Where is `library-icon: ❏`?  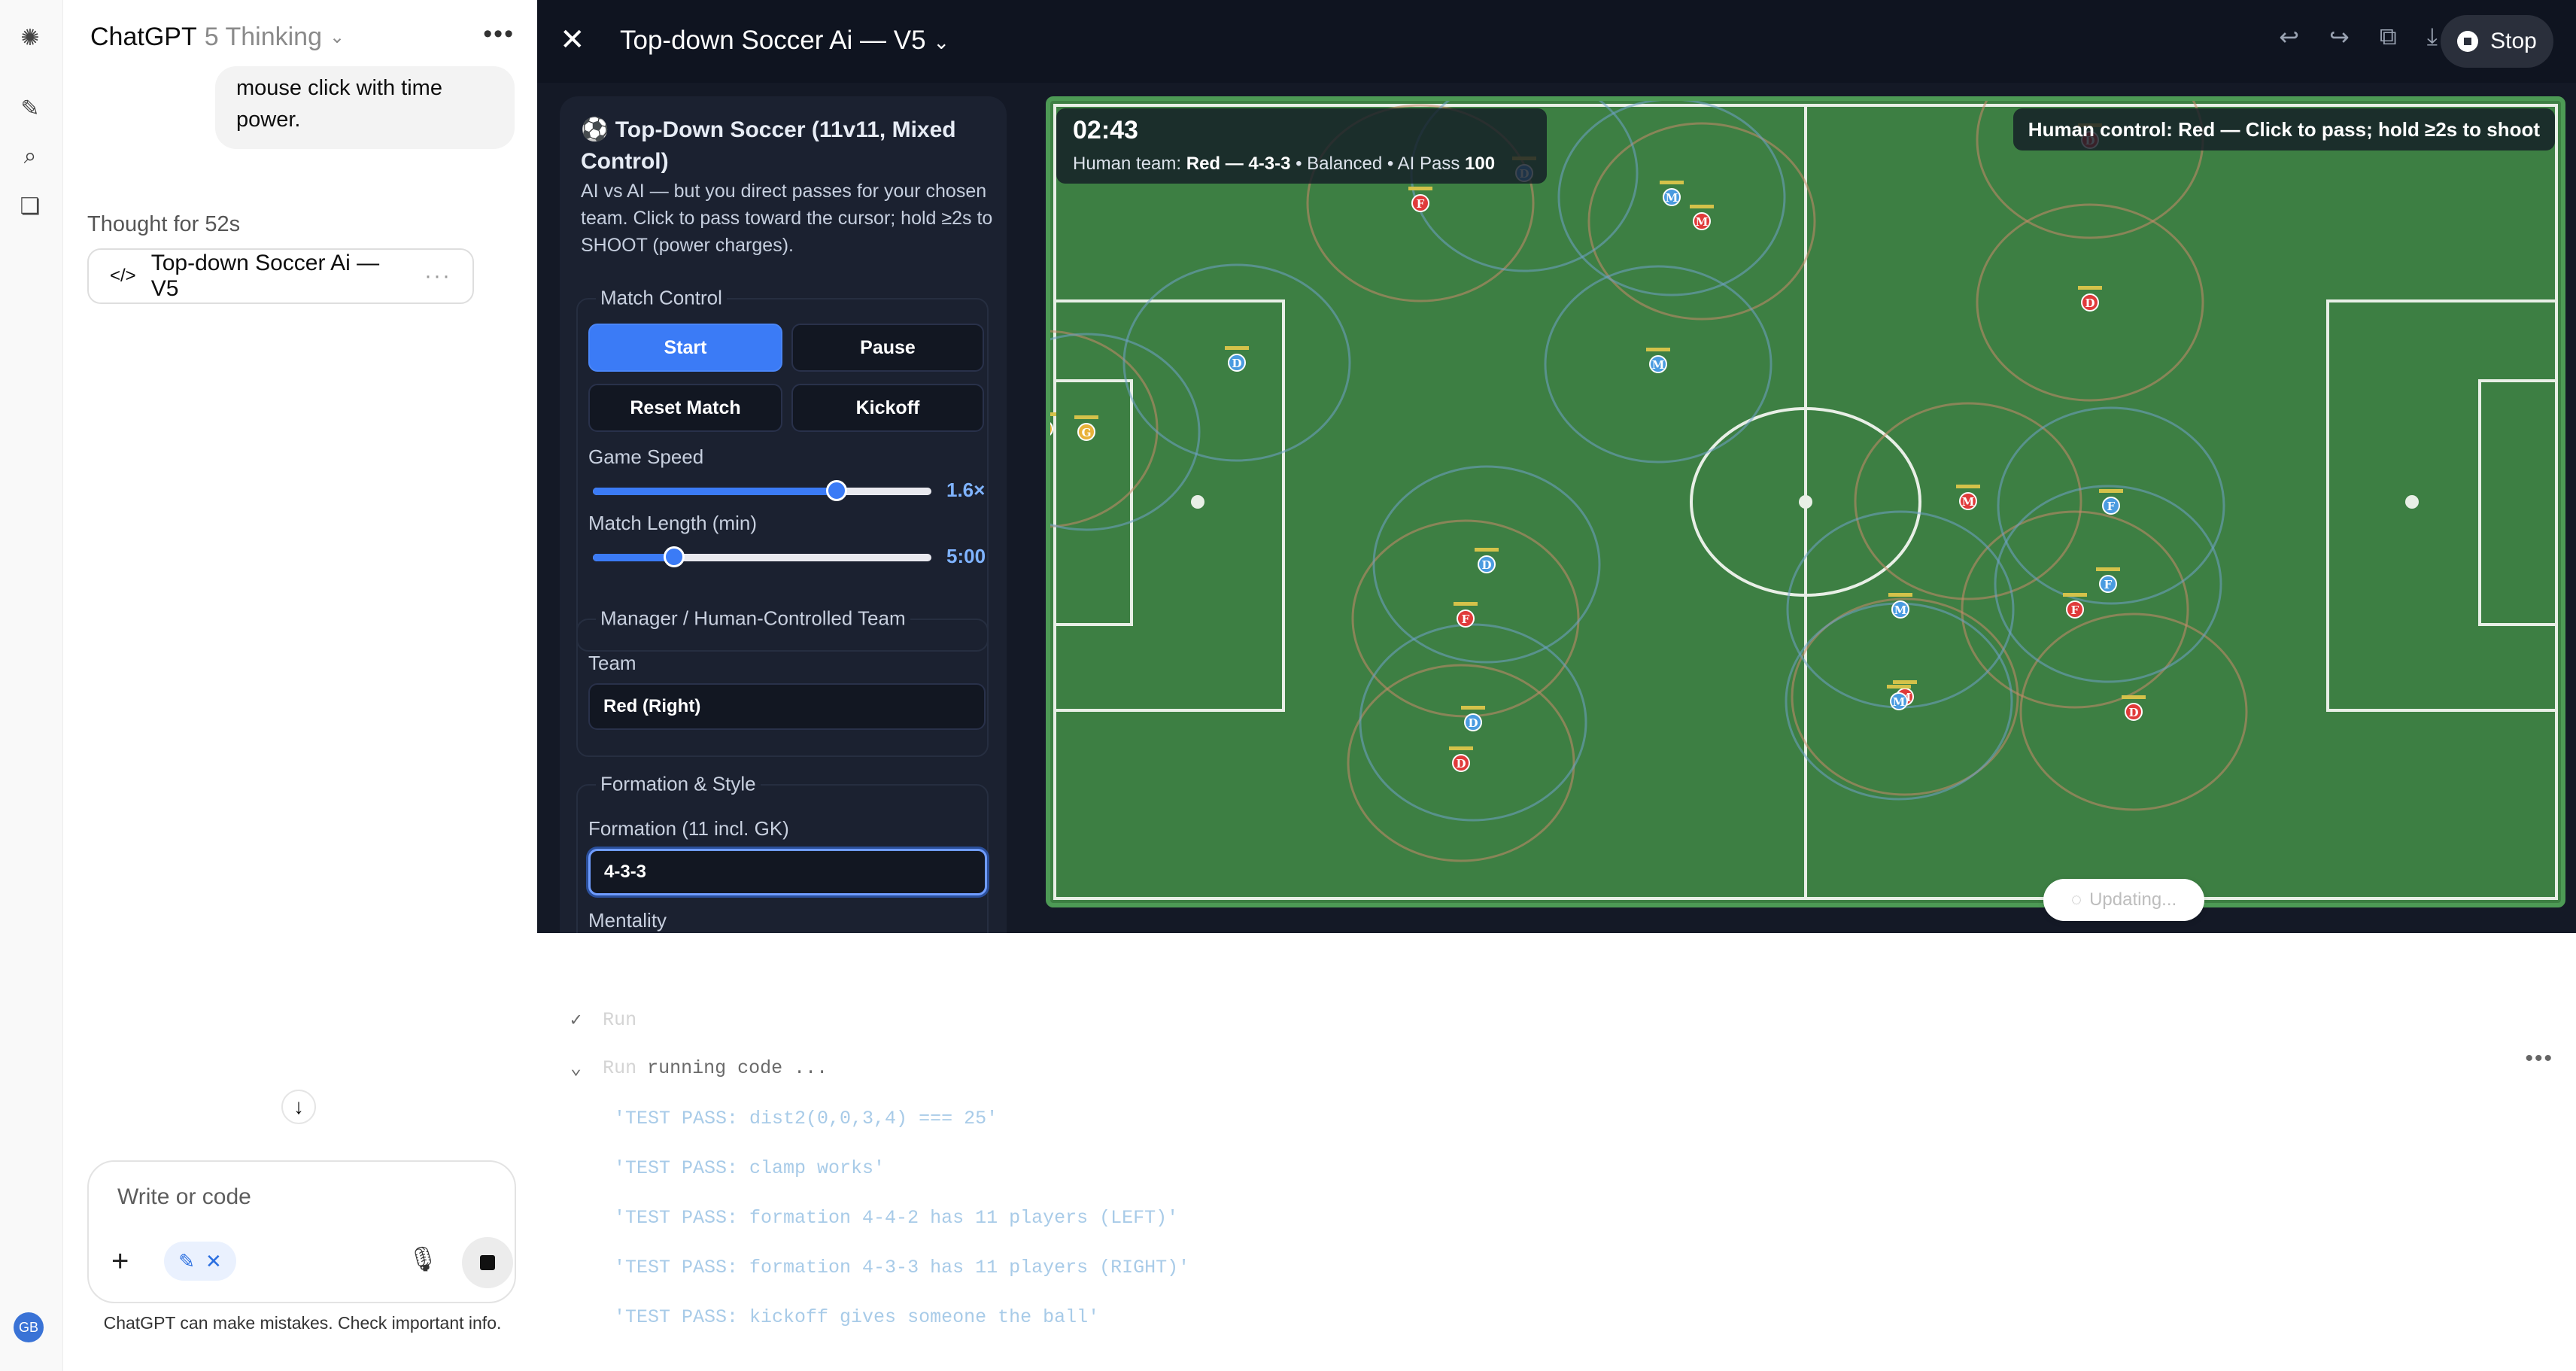
library-icon: ❏ is located at coordinates (30, 206).